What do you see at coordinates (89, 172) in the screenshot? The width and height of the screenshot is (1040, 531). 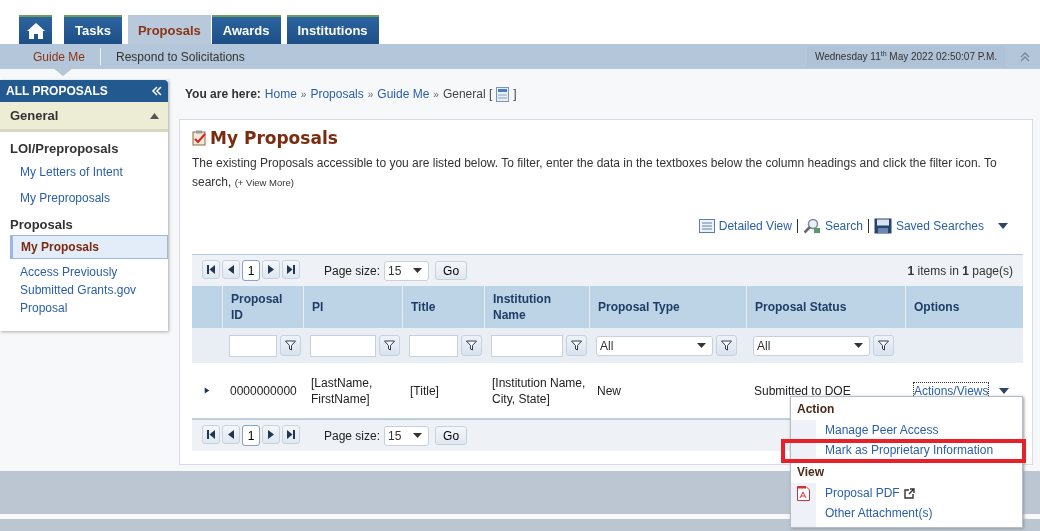 I see `sidebar-item: My Letters of Intent` at bounding box center [89, 172].